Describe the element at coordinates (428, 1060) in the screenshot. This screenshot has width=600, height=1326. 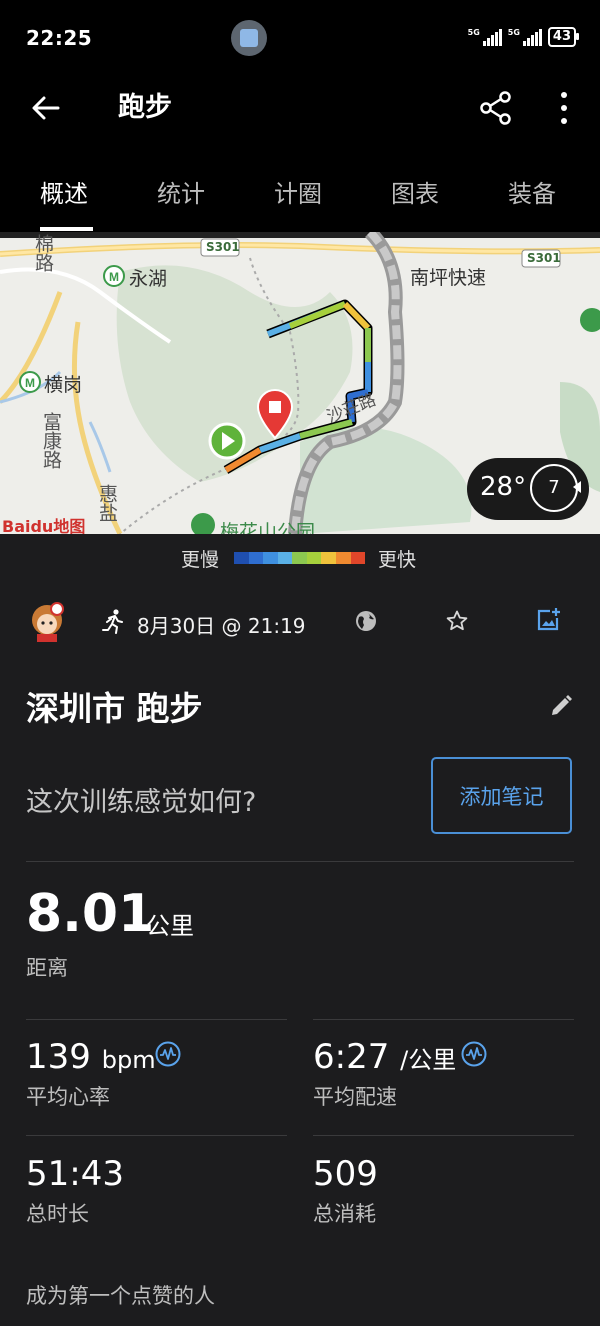
I see `avg-pace-unit: /公里` at that location.